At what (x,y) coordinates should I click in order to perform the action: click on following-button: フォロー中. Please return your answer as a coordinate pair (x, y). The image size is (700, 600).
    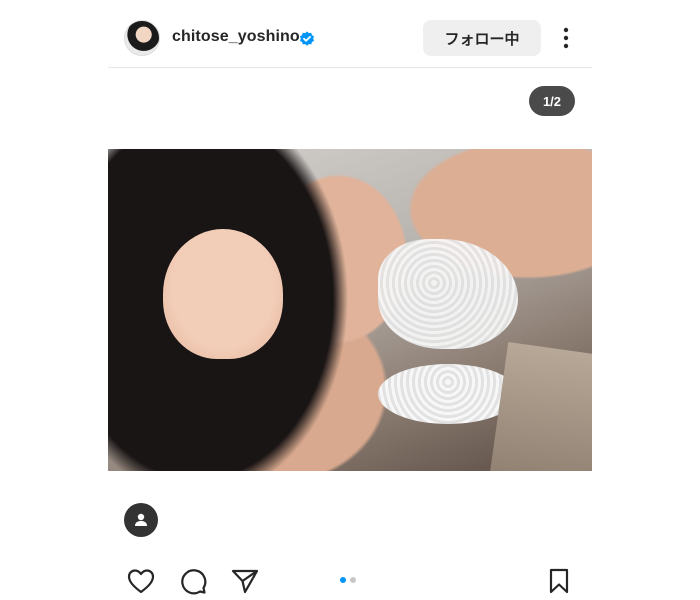
    Looking at the image, I should click on (482, 38).